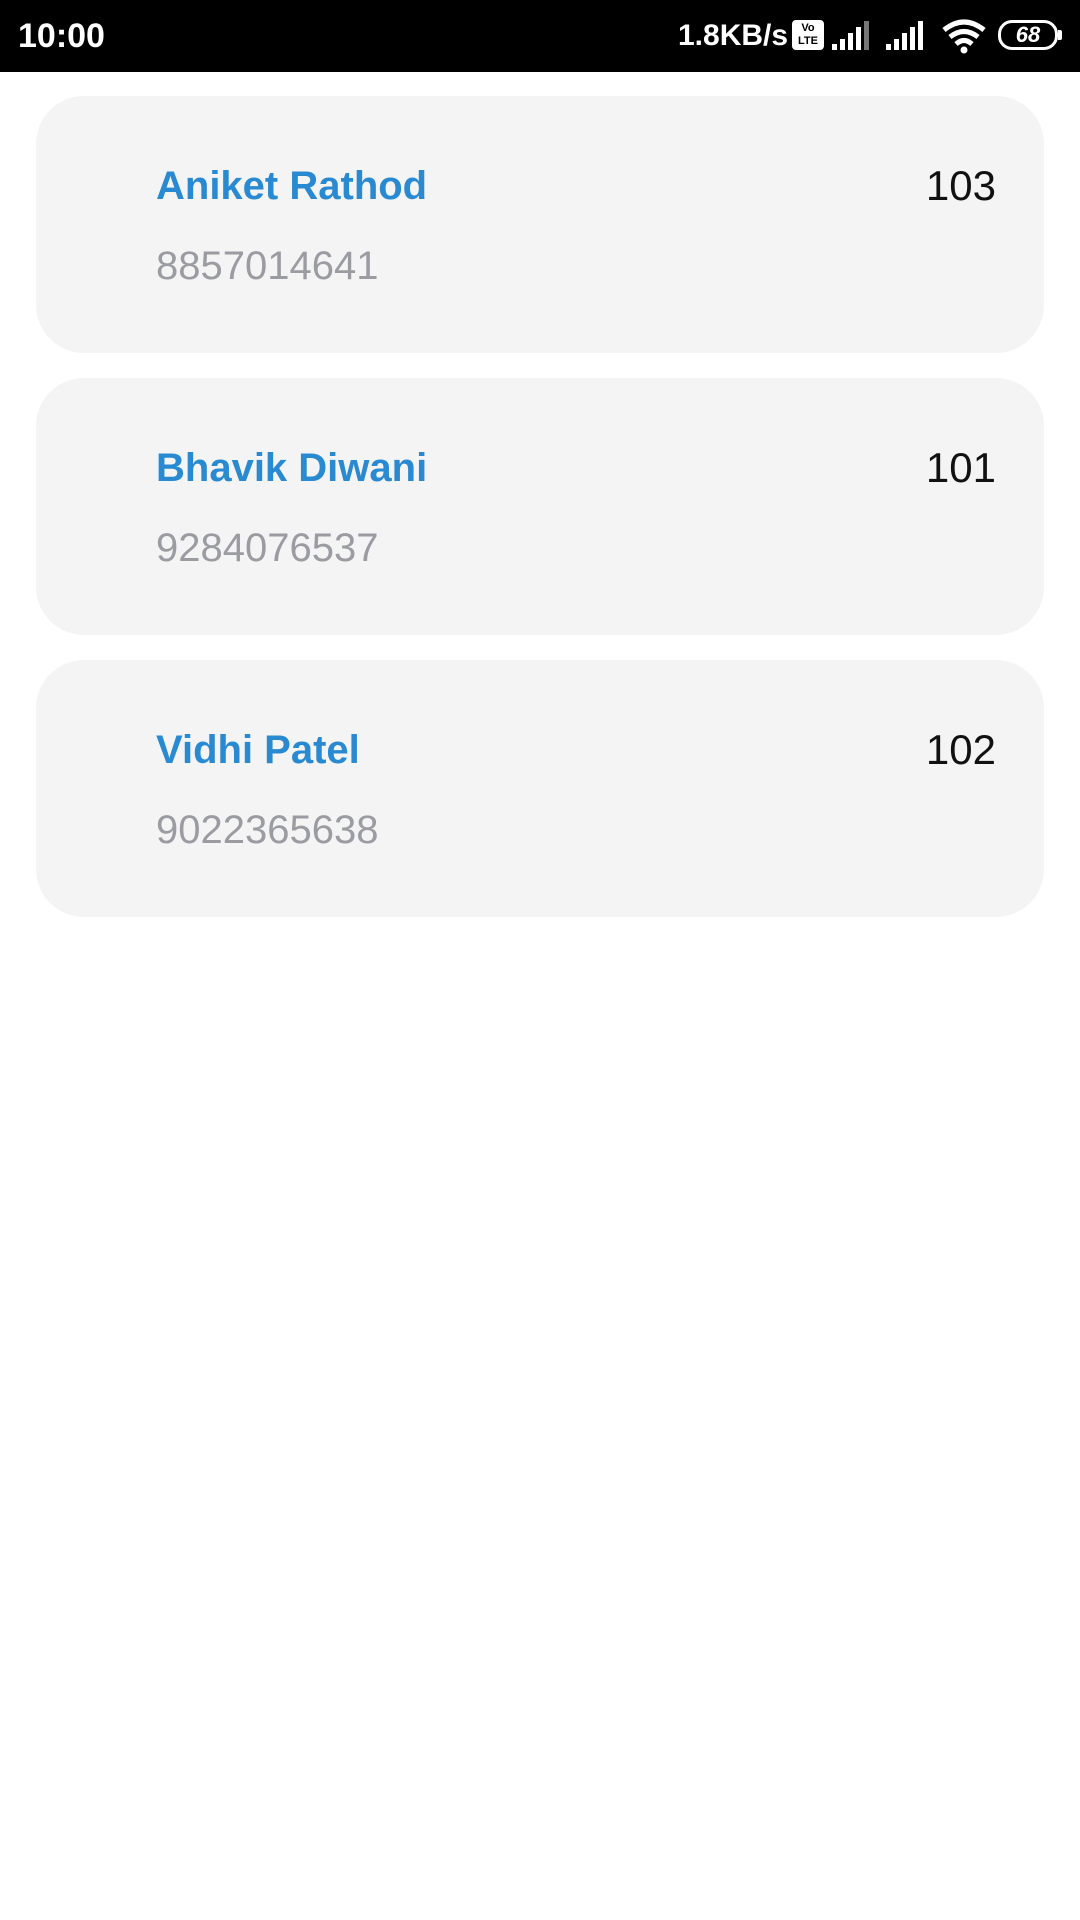  I want to click on contact-number: 102, so click(960, 749).